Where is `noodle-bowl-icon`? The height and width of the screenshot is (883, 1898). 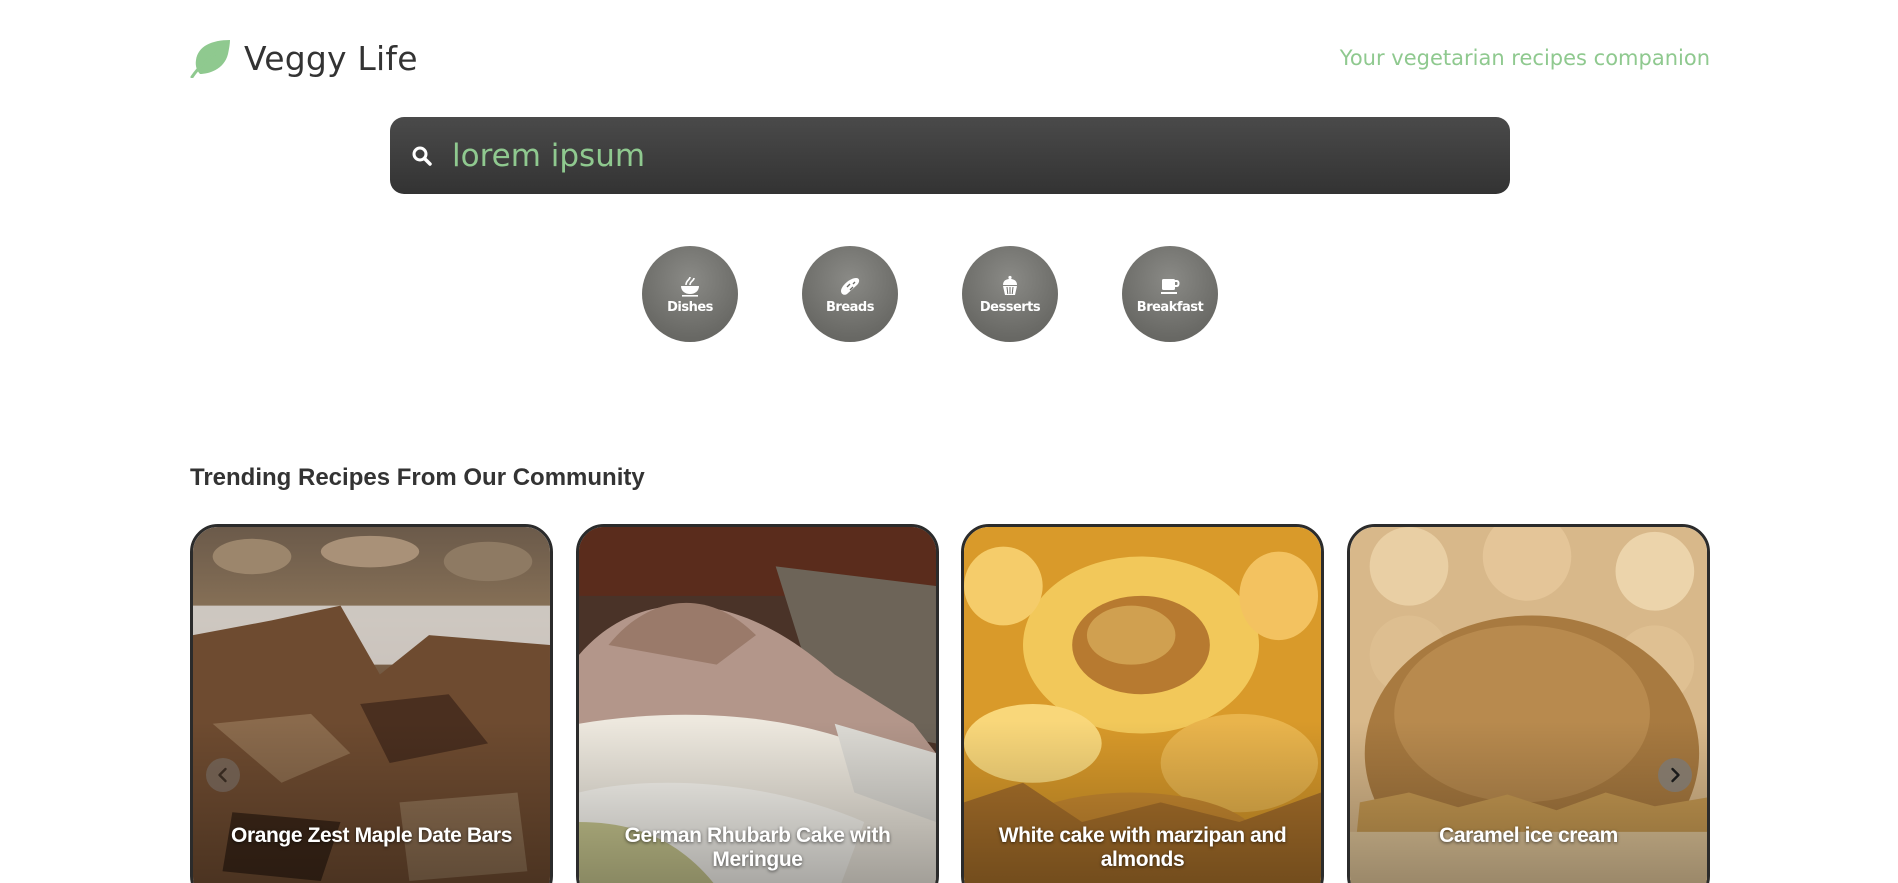
noodle-bowl-icon is located at coordinates (690, 286).